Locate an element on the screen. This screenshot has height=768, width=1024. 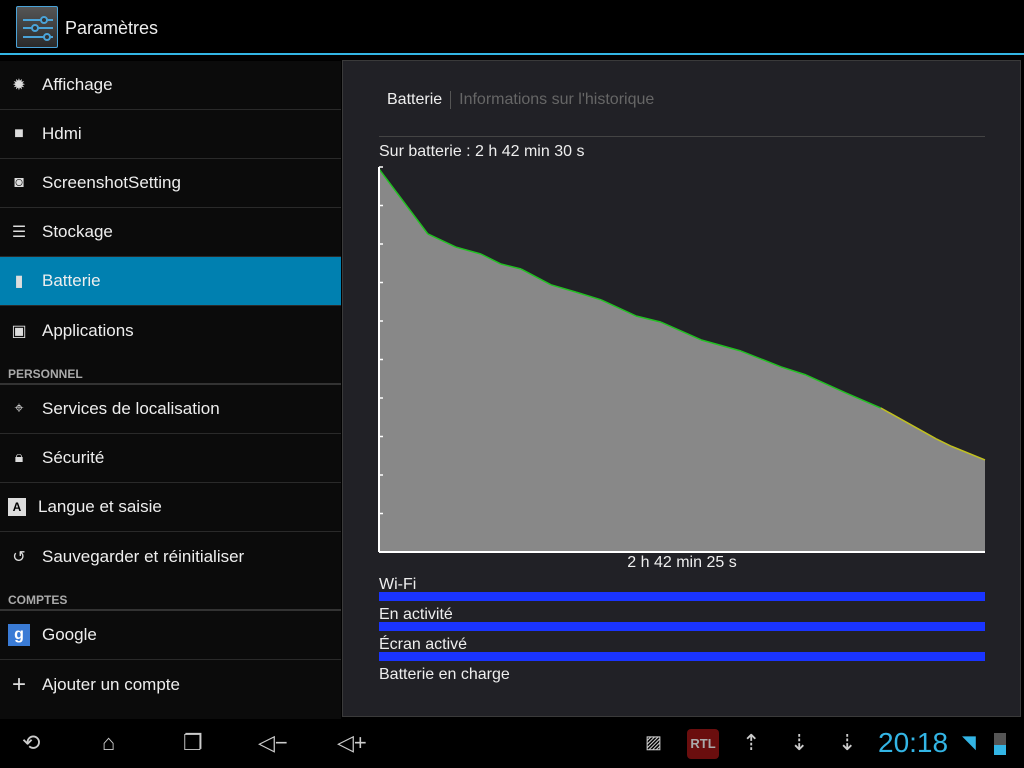
battery-icon: ▮ is located at coordinates (19, 281).